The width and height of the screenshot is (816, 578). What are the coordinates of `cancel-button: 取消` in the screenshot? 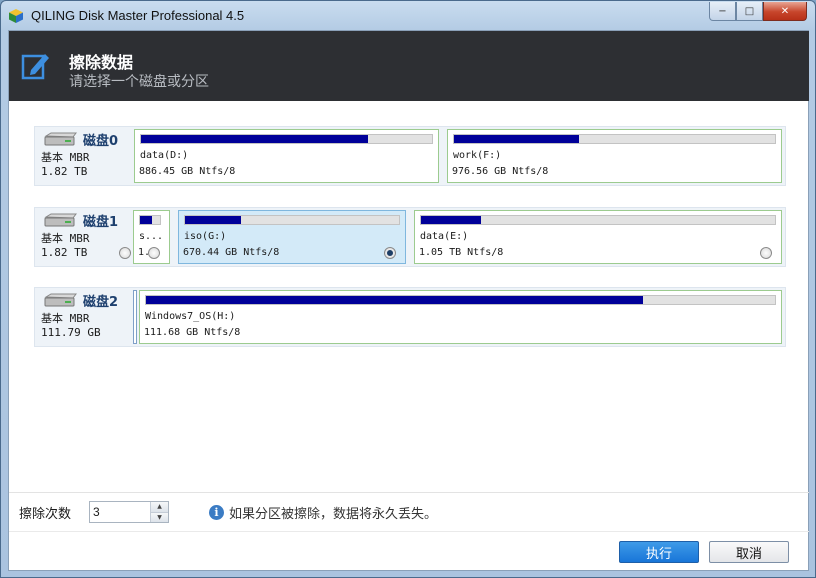 It's located at (749, 552).